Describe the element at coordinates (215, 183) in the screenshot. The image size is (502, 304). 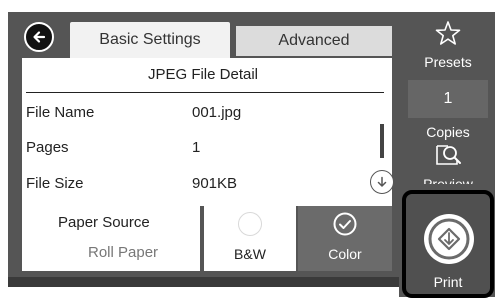
I see `detail-value: 901KB` at that location.